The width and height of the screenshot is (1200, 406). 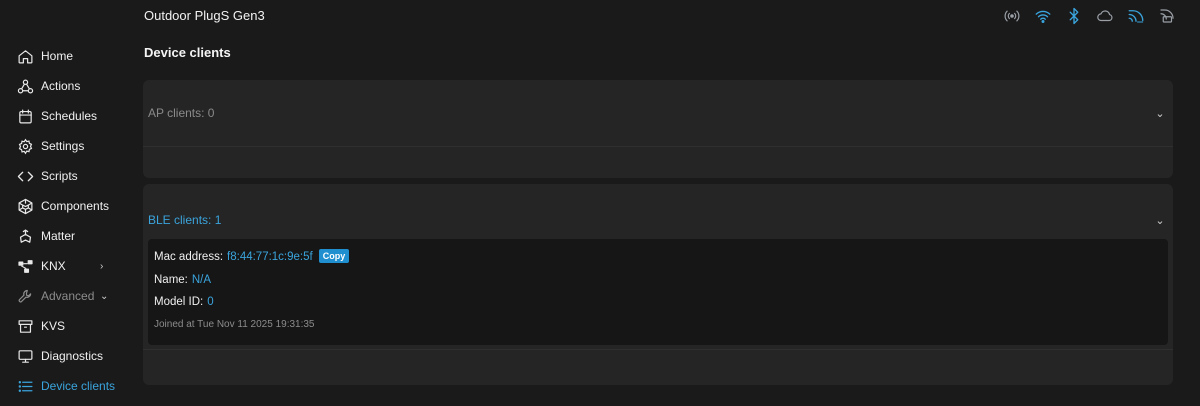 What do you see at coordinates (25, 176) in the screenshot?
I see `code-icon` at bounding box center [25, 176].